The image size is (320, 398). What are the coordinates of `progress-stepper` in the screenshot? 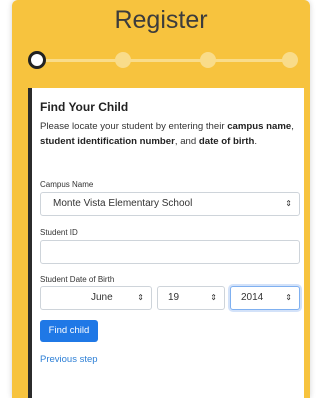 It's located at (161, 60).